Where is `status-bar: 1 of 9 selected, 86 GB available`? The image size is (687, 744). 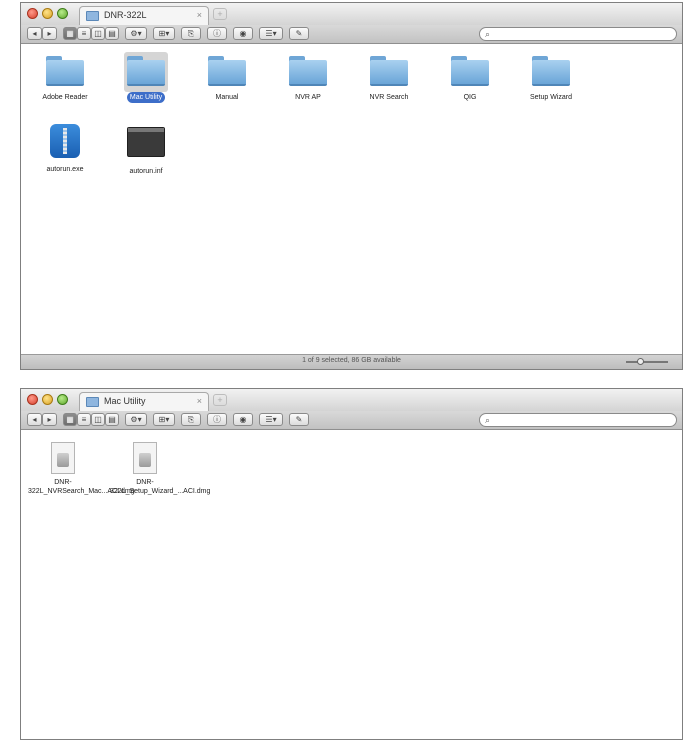
status-bar: 1 of 9 selected, 86 GB available is located at coordinates (351, 361).